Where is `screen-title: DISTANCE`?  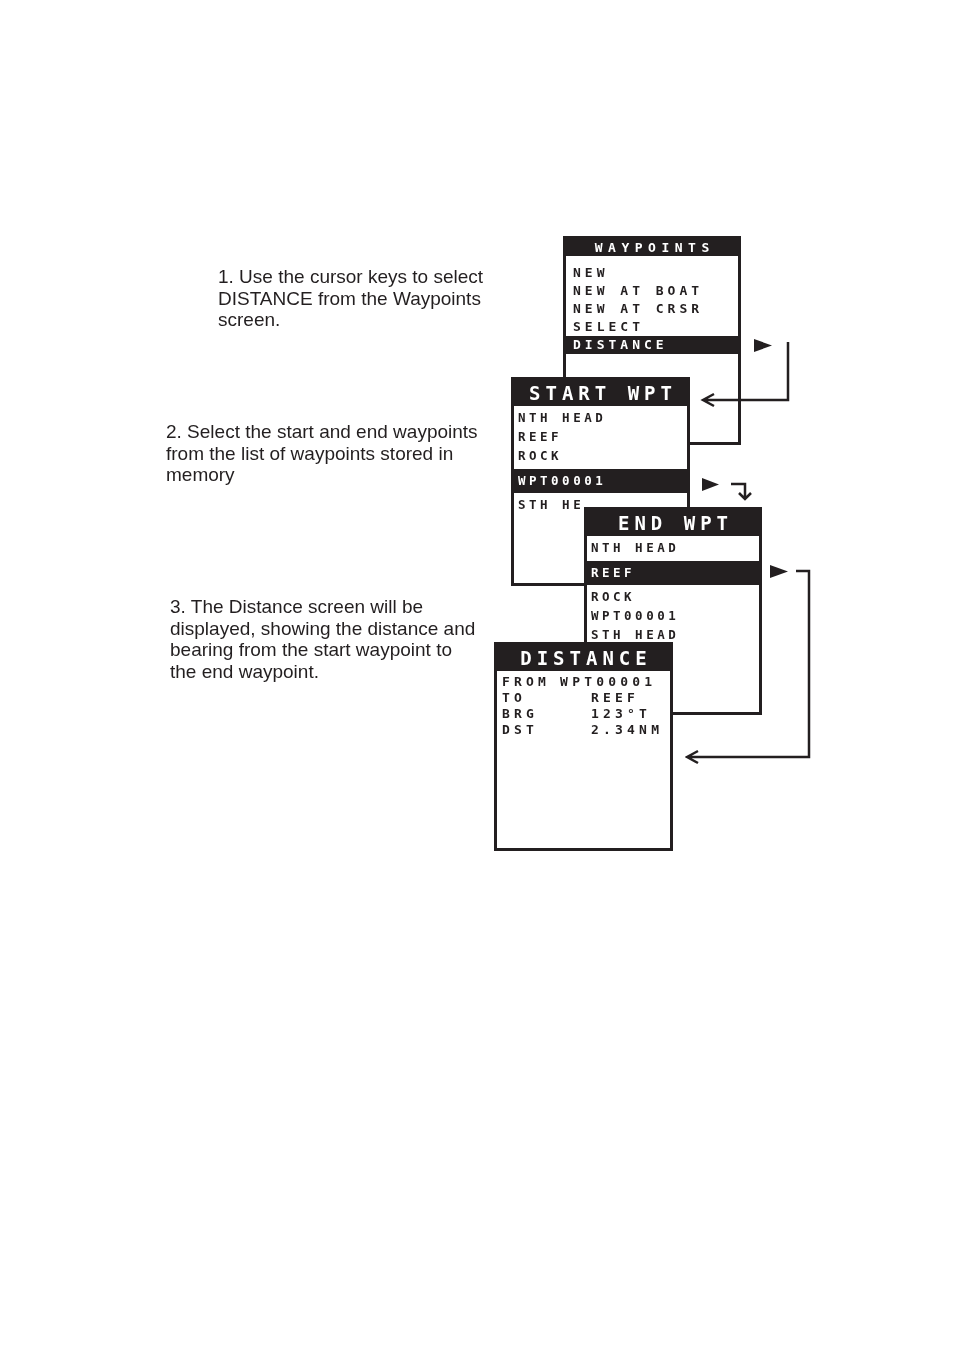
screen-title: DISTANCE is located at coordinates (583, 658).